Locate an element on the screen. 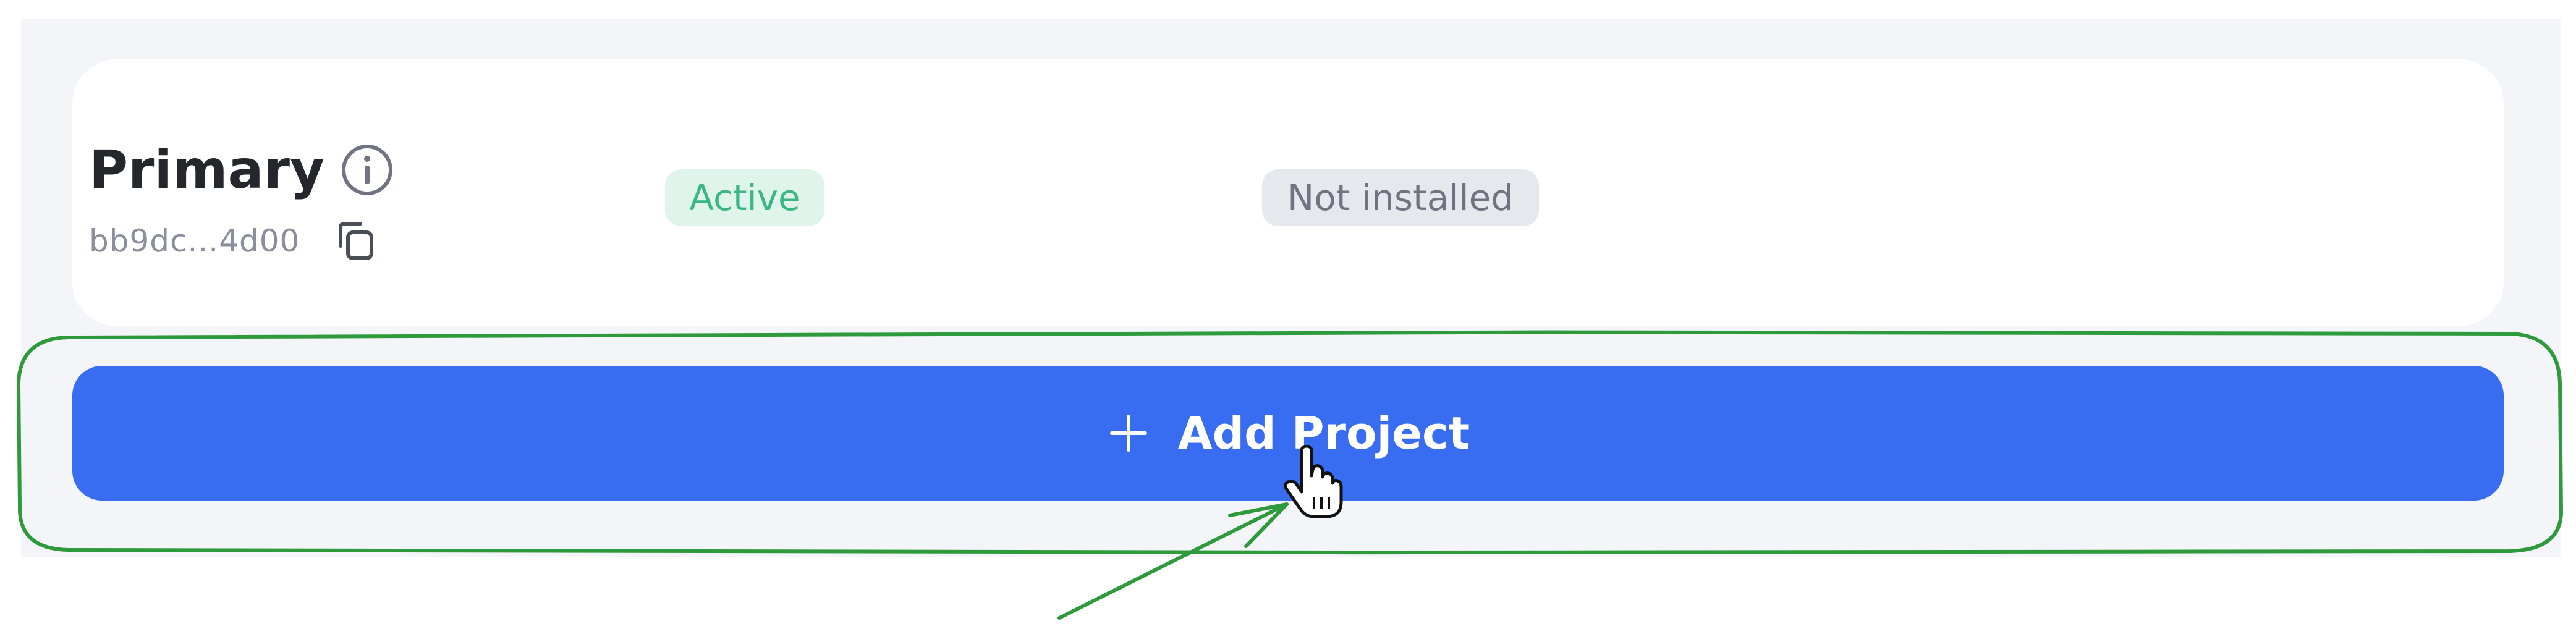 This screenshot has height=634, width=2576. project-title-row: Primary is located at coordinates (241, 170).